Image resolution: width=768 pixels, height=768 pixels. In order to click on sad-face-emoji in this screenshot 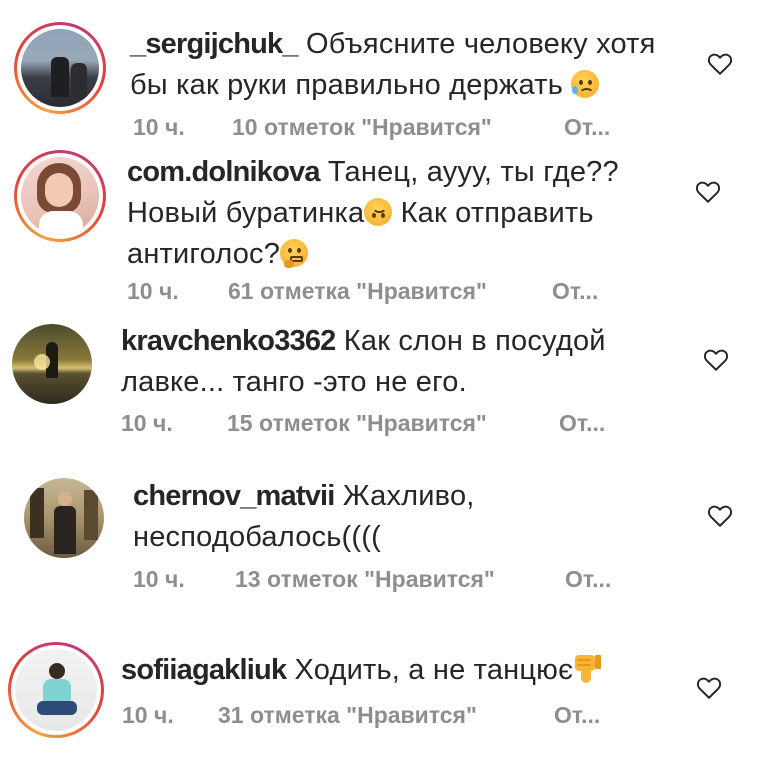, I will do `click(585, 84)`.